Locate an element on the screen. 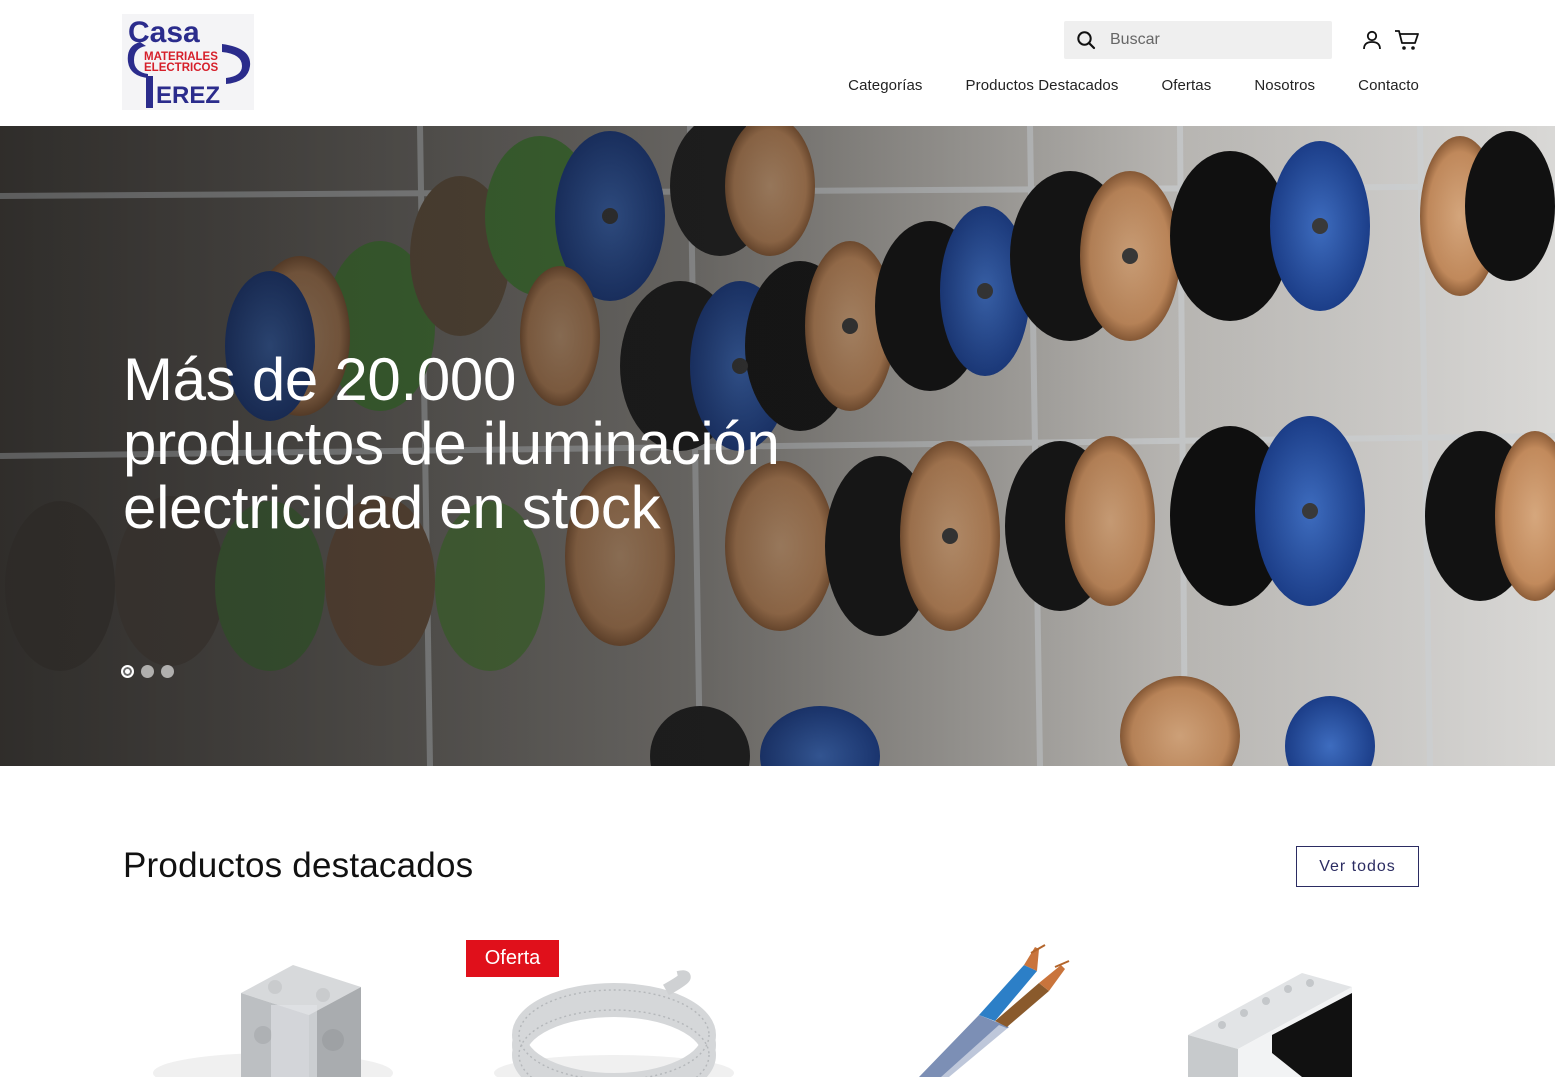 The height and width of the screenshot is (1077, 1555). nav-productos-destacados: Productos Destacados is located at coordinates (1042, 85).